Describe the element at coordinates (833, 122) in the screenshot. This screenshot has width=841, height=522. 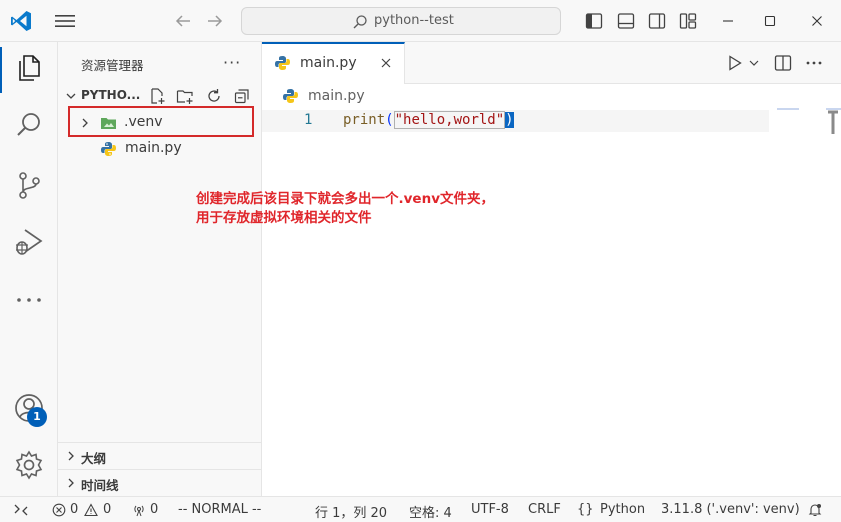
I see `minimap-slider` at that location.